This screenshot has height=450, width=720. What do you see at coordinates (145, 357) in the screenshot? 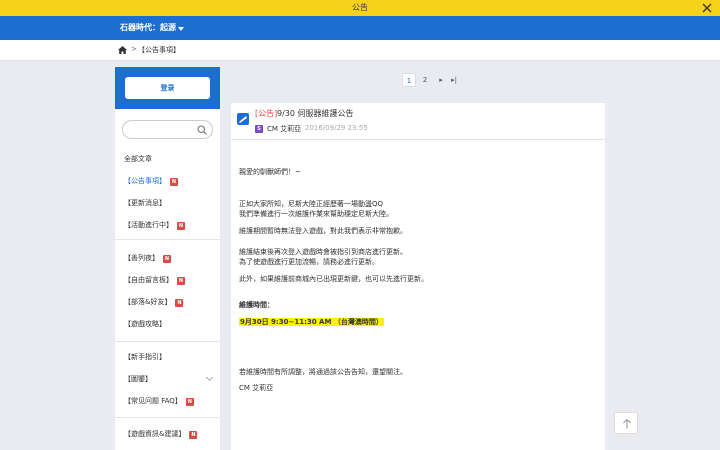
I see `sidebar-item-beginner: 【新手指引】` at bounding box center [145, 357].